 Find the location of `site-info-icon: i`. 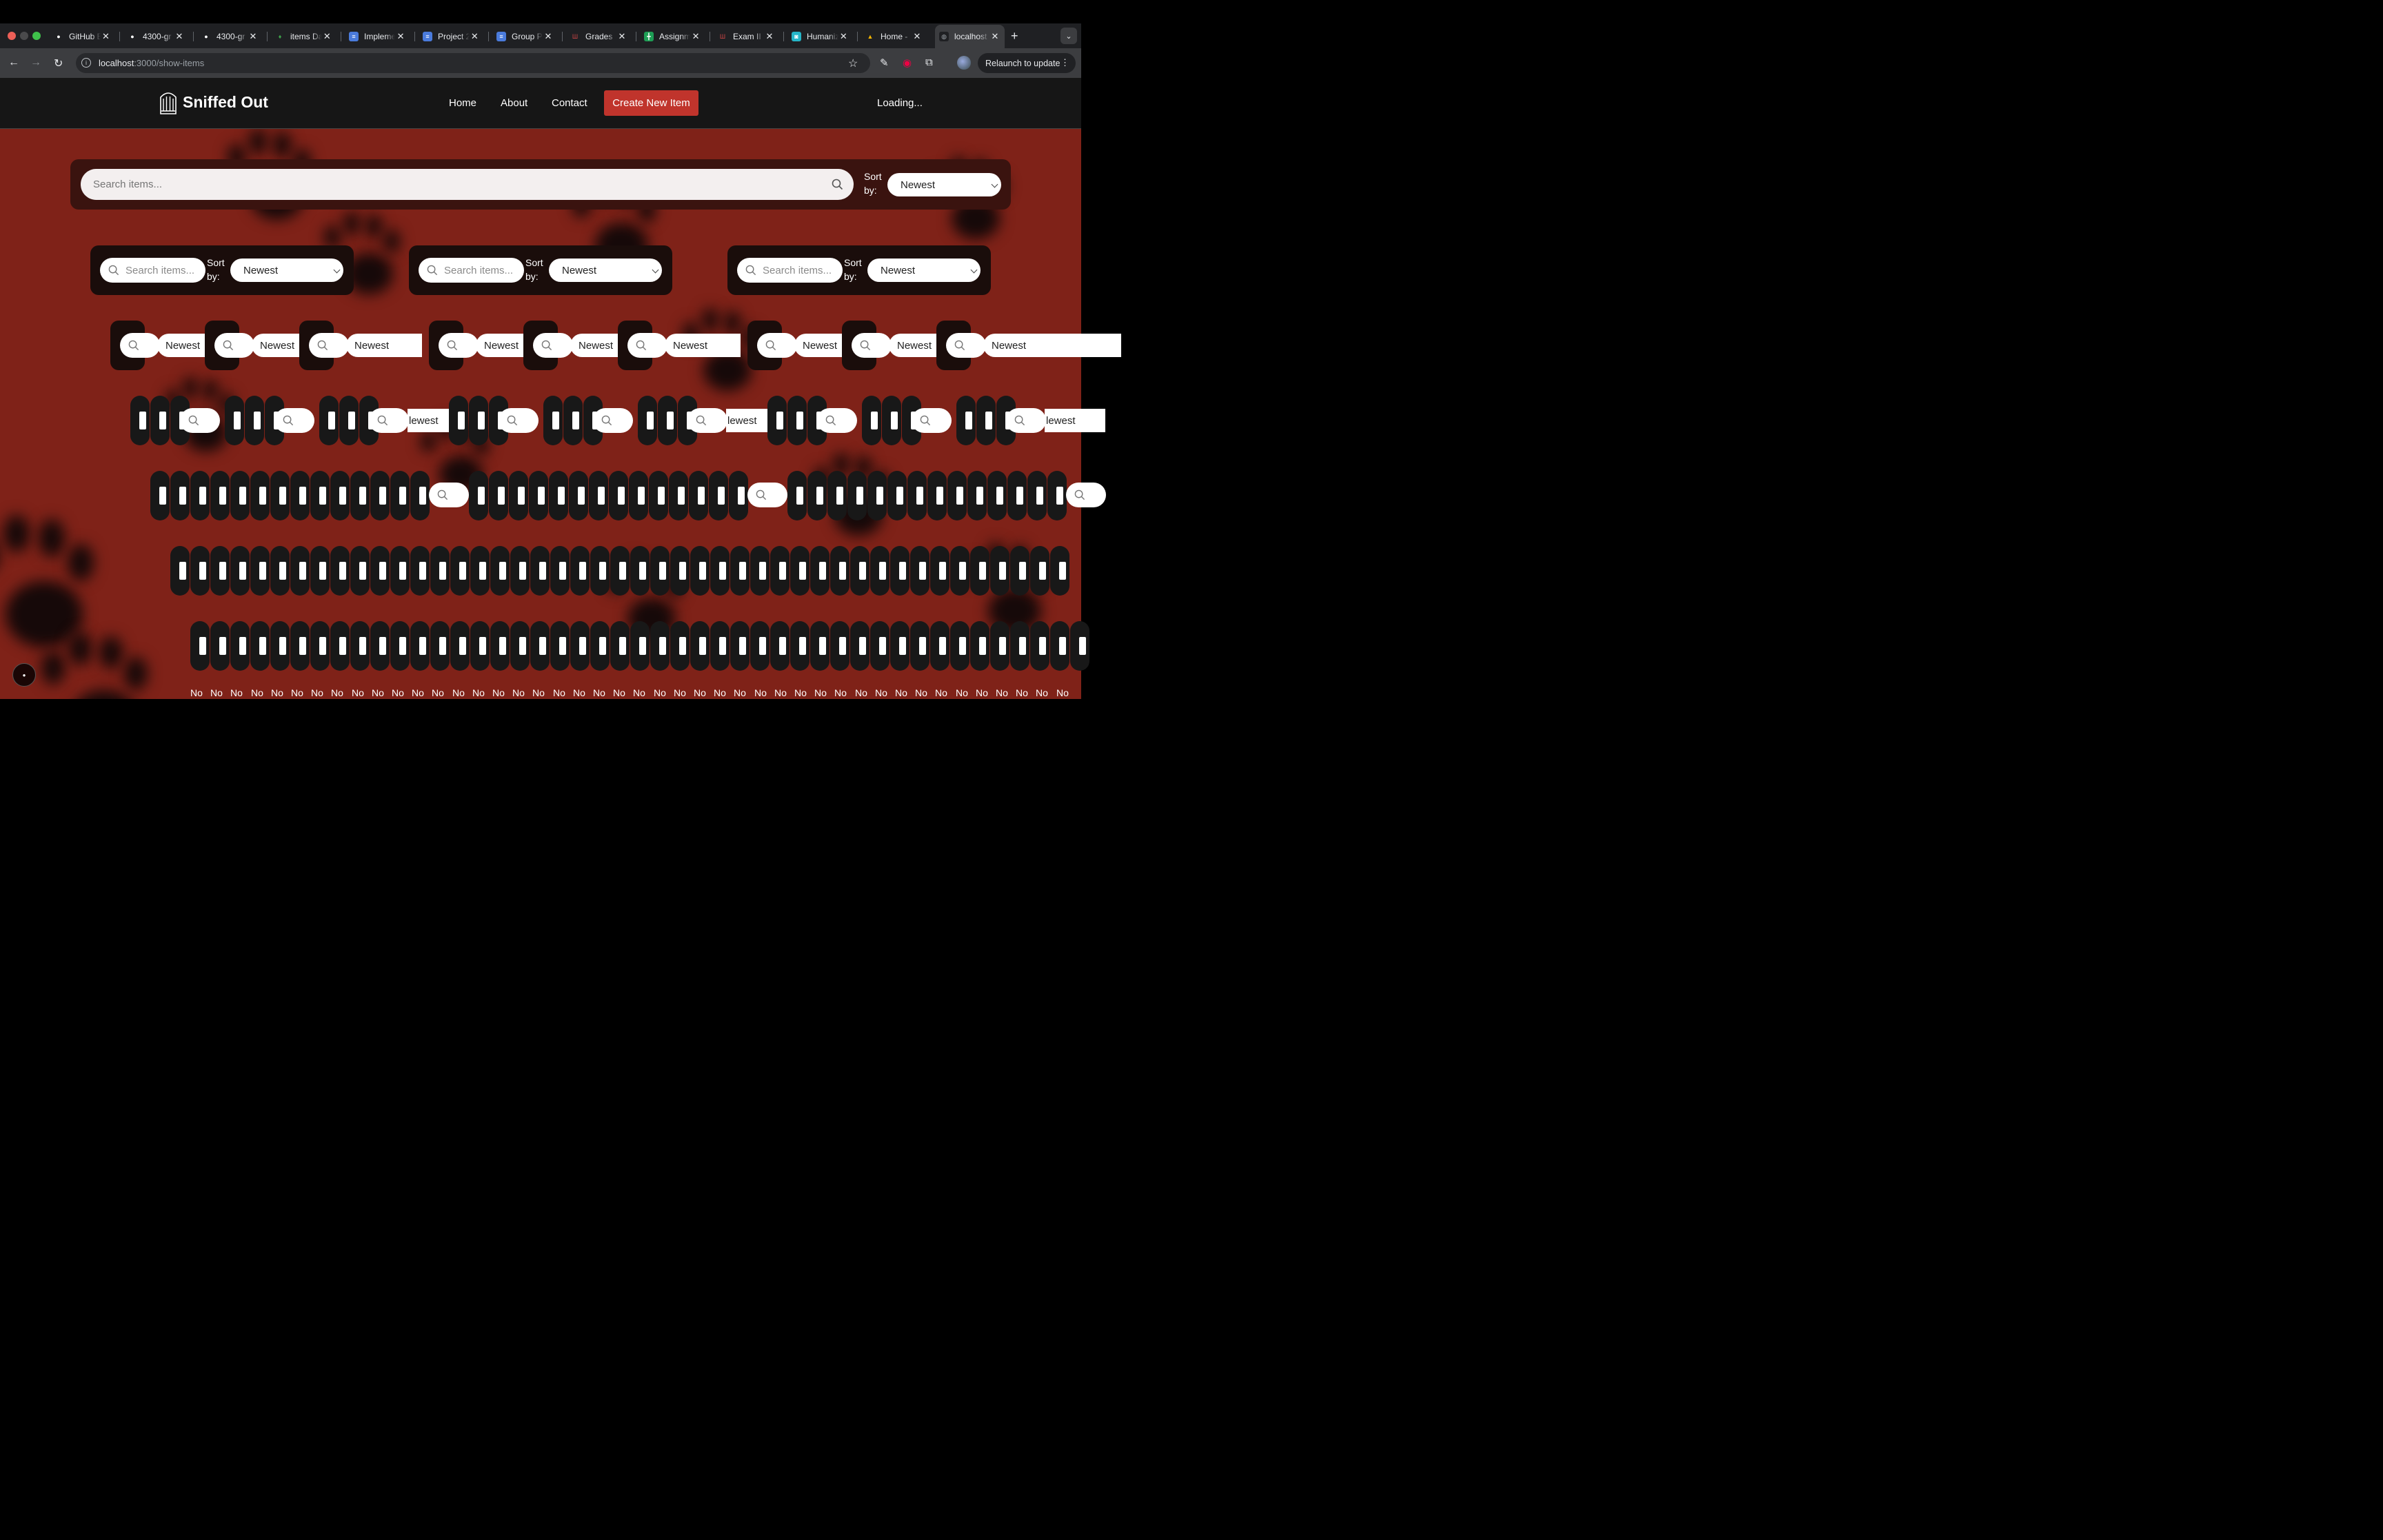

site-info-icon: i is located at coordinates (86, 63).